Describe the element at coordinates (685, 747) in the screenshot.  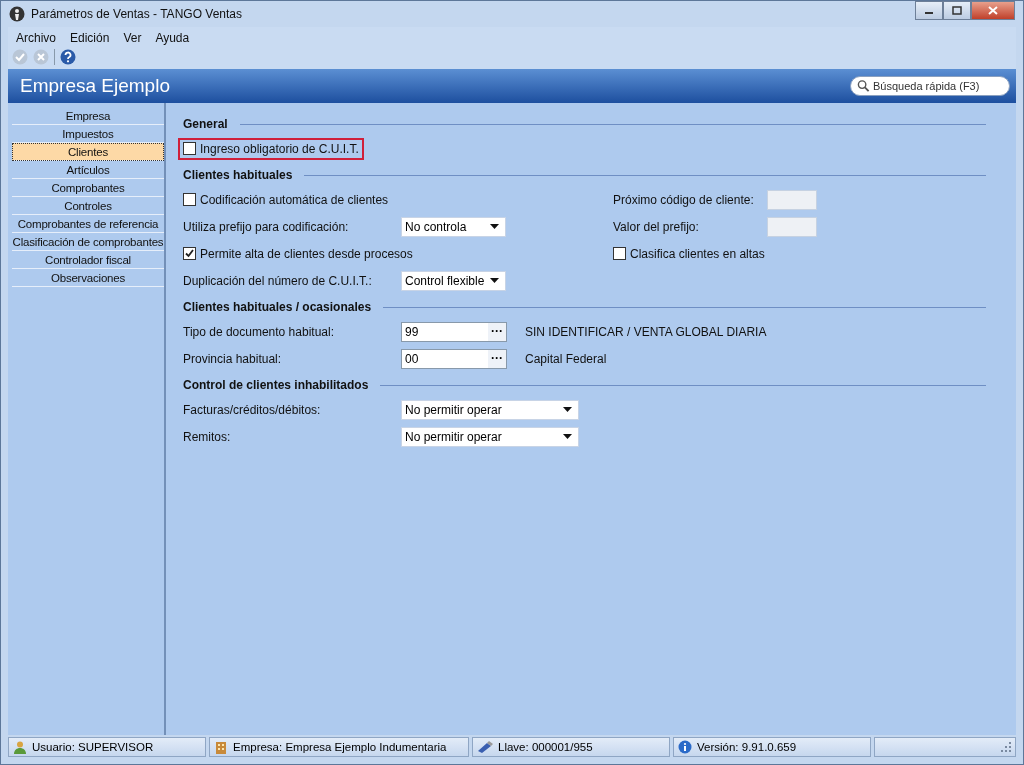
I see `info-icon` at that location.